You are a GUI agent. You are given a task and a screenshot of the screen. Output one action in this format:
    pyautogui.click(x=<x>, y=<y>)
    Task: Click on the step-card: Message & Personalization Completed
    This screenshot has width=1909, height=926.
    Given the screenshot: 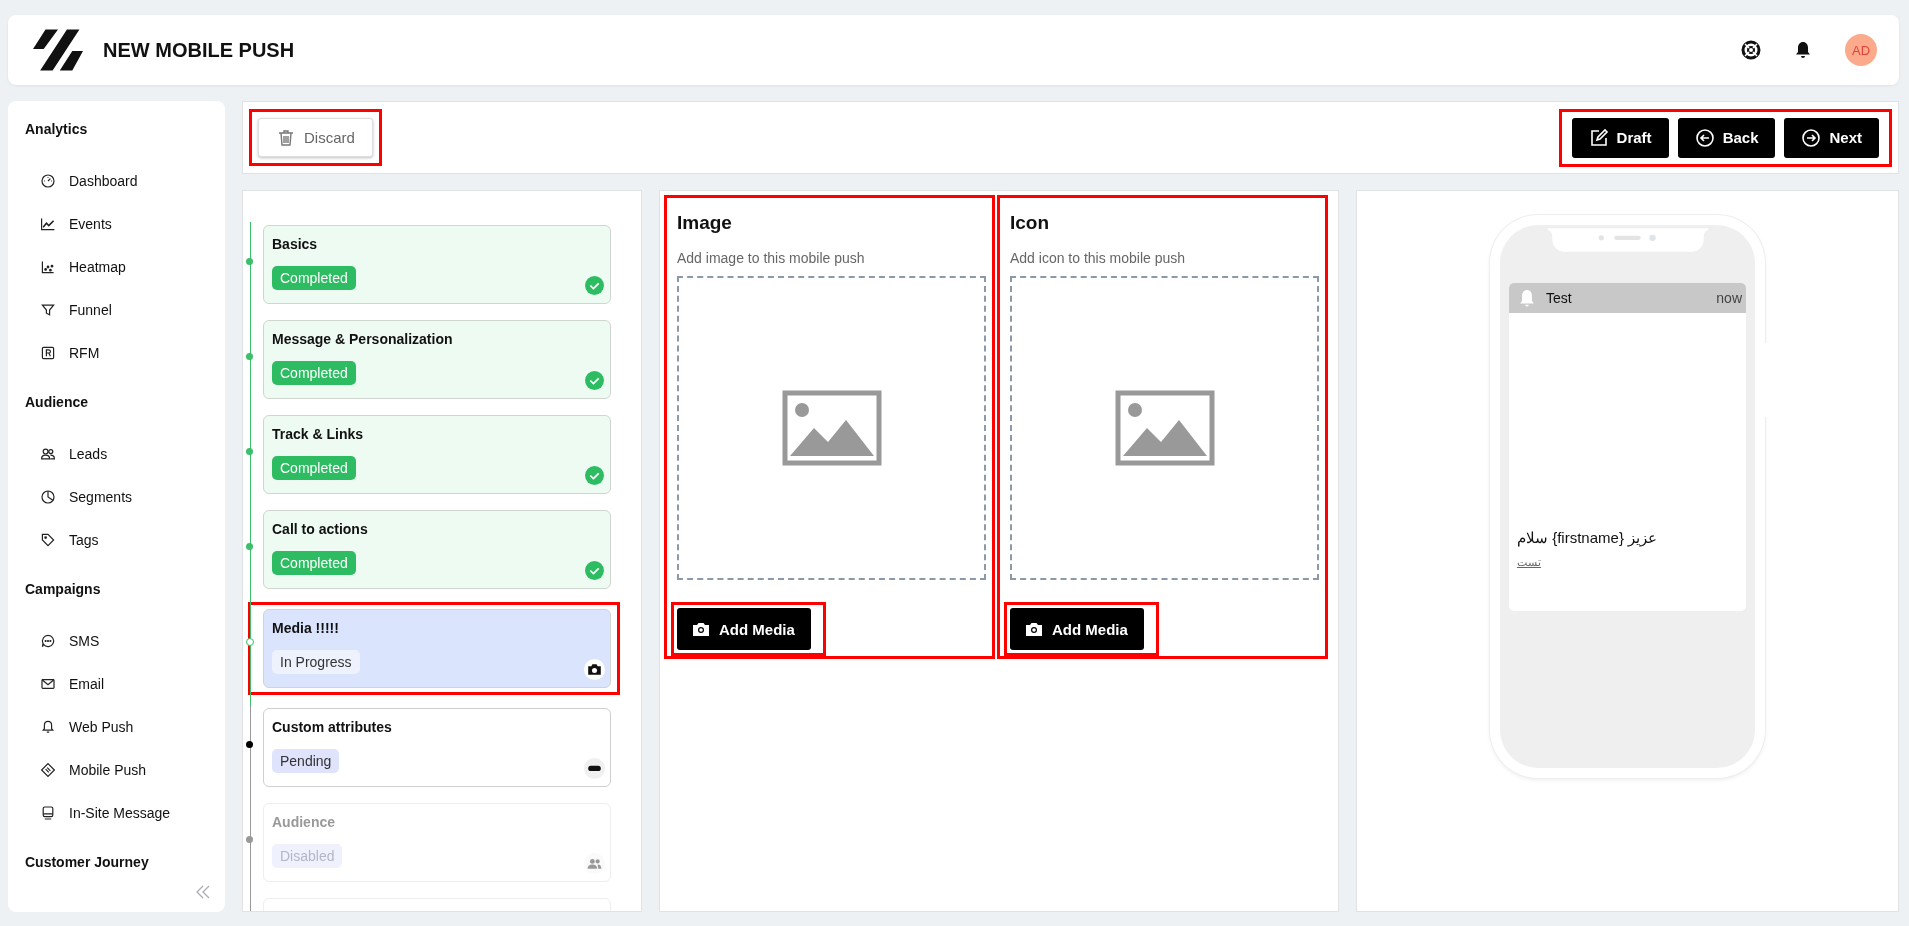 What is the action you would take?
    pyautogui.click(x=437, y=359)
    